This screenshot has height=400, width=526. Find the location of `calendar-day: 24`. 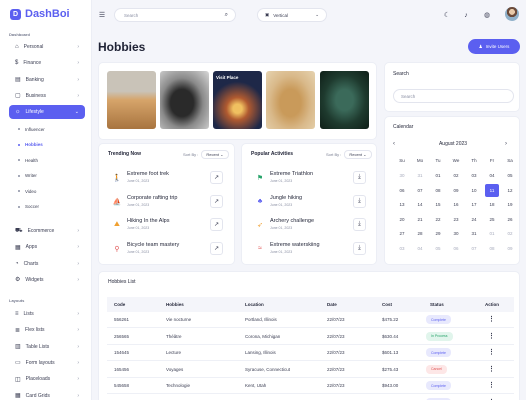

calendar-day: 24 is located at coordinates (474, 219).